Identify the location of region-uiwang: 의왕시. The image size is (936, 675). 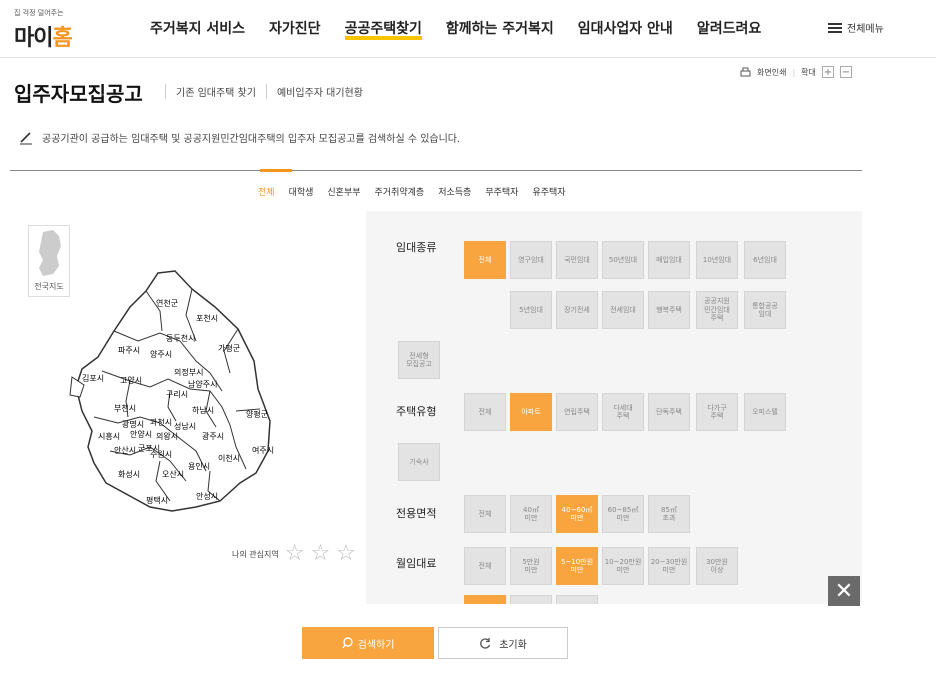
(167, 436).